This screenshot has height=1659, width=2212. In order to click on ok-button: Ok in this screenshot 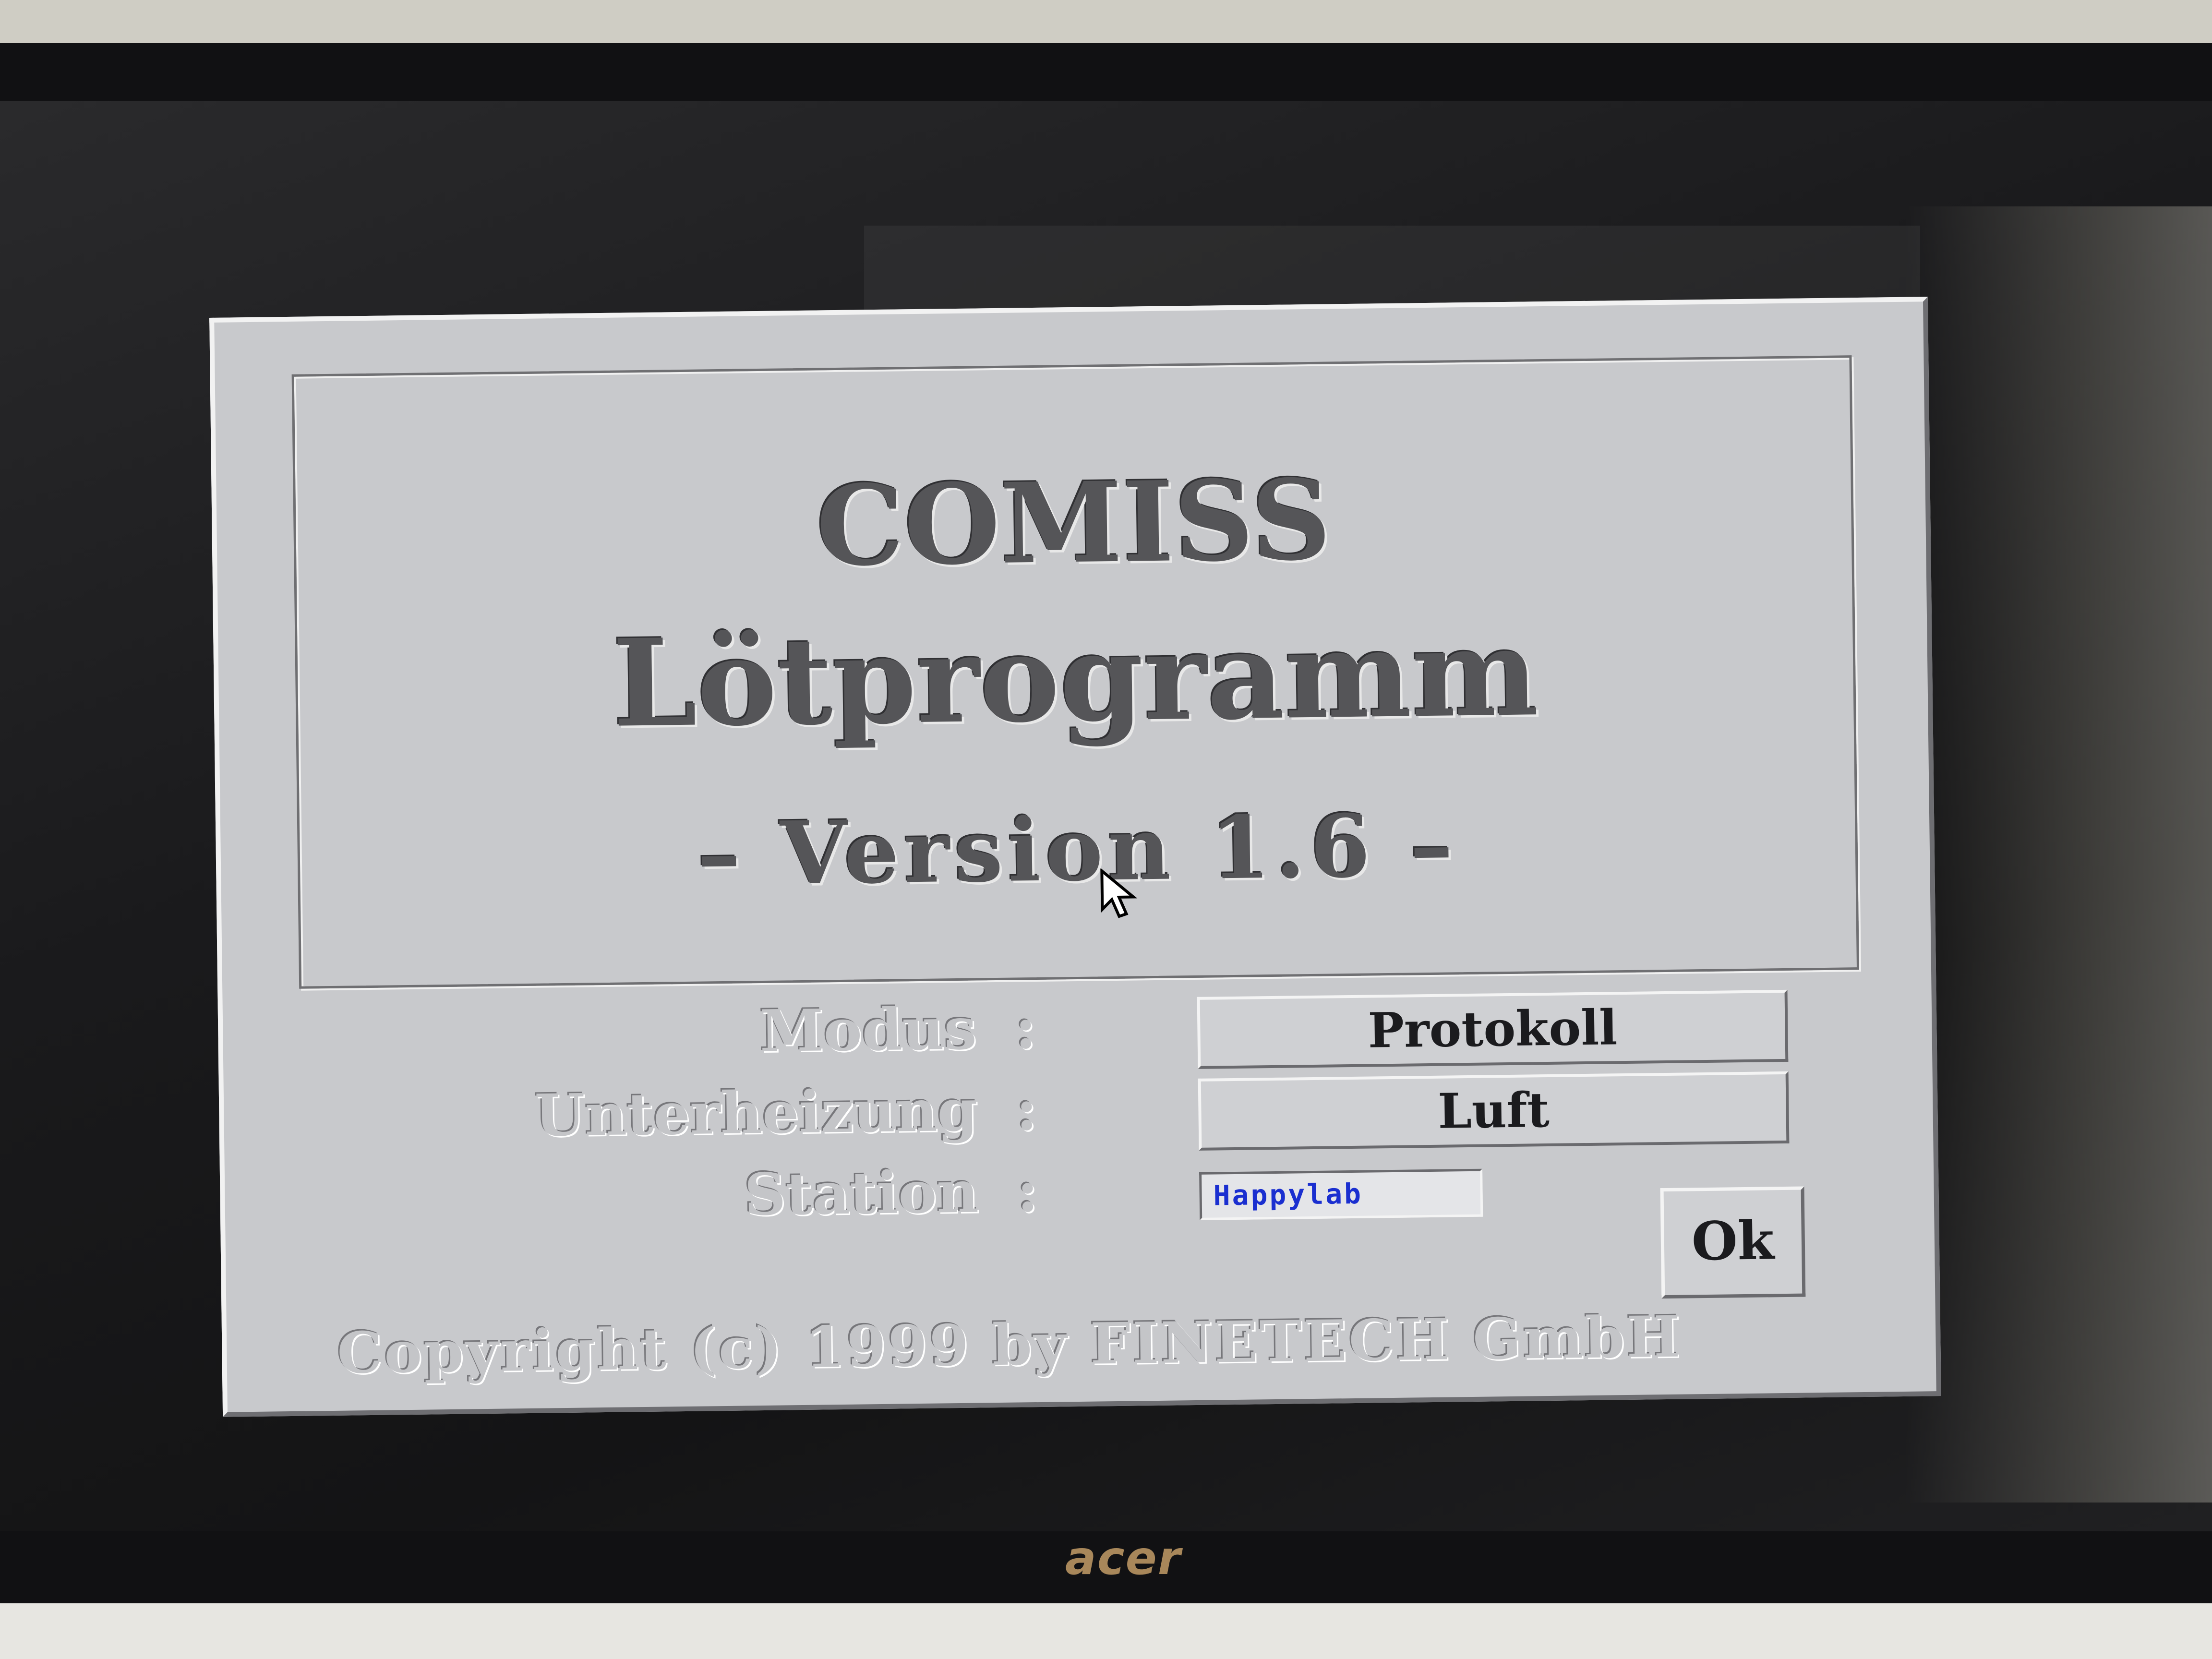, I will do `click(1733, 1242)`.